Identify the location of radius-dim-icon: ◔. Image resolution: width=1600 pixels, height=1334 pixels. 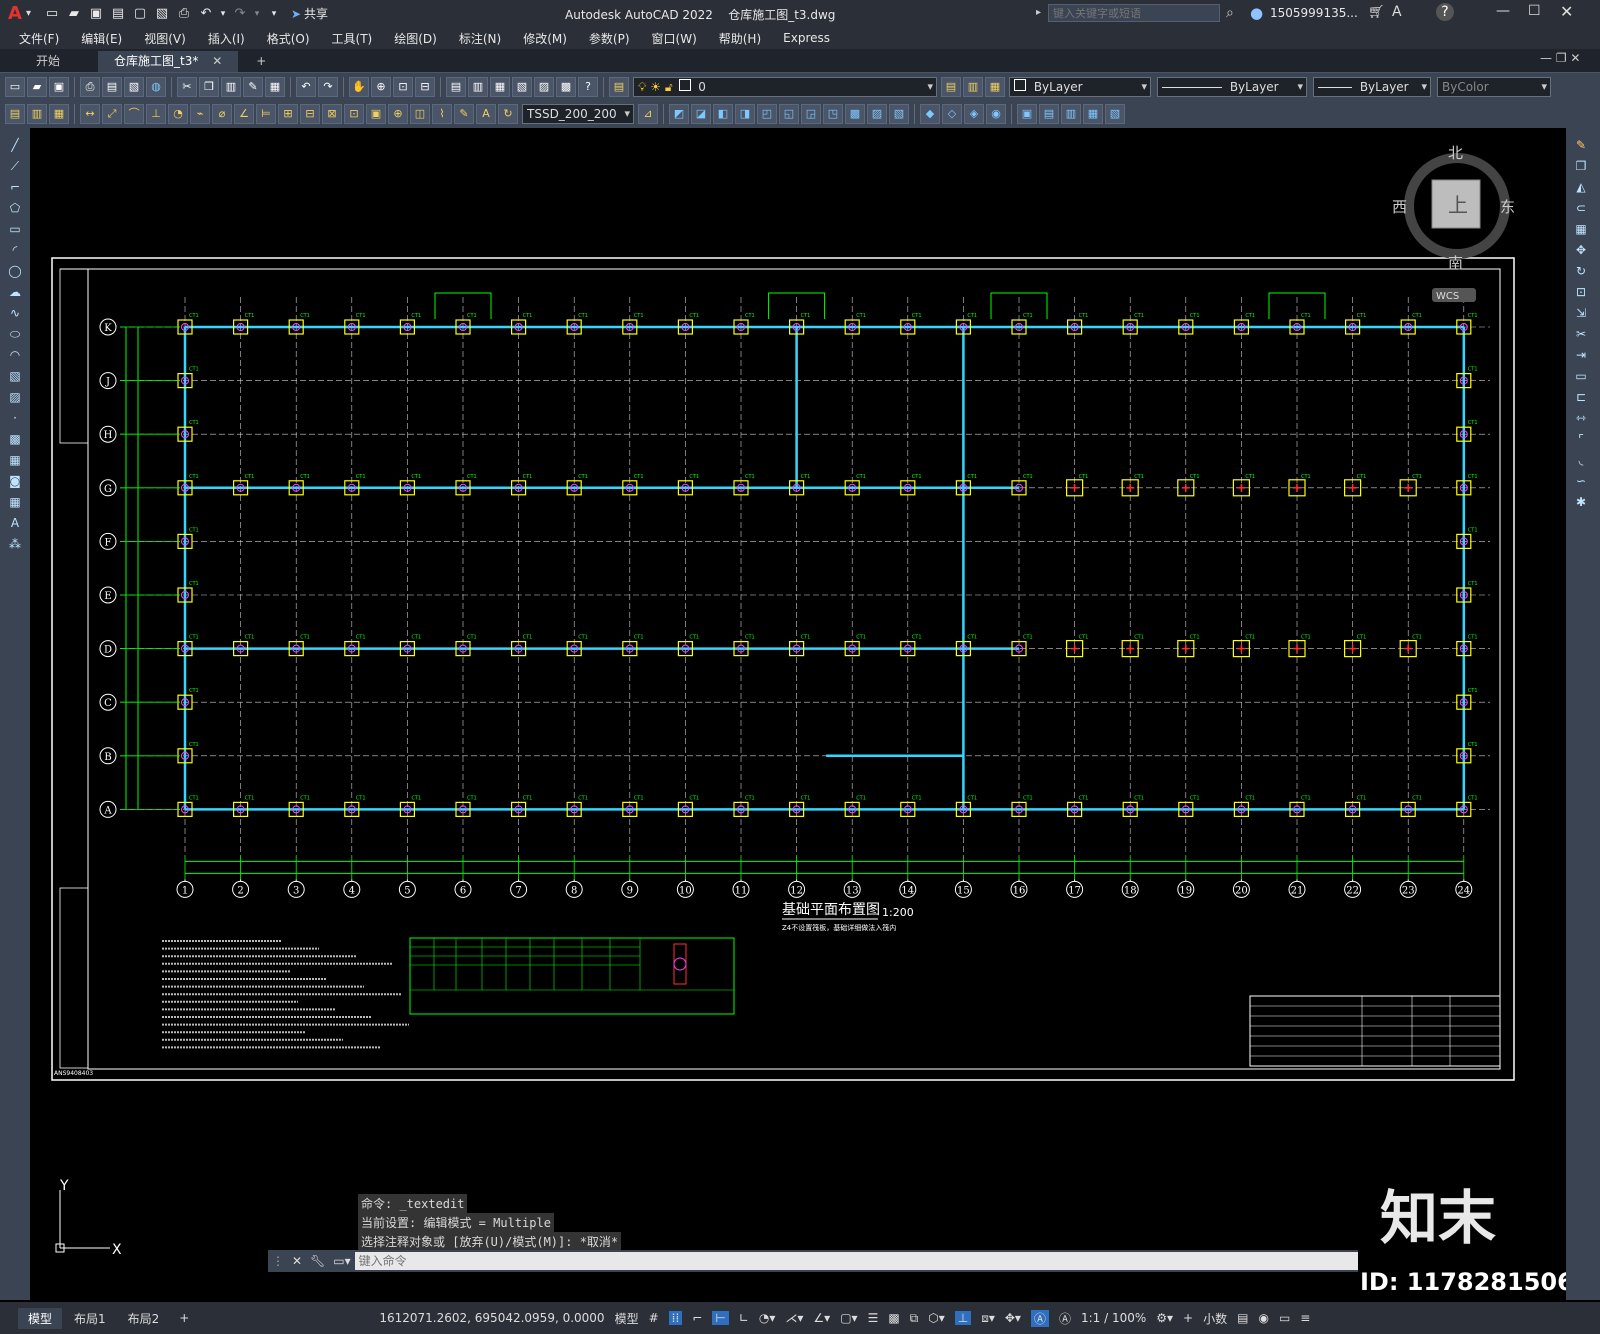
(178, 114).